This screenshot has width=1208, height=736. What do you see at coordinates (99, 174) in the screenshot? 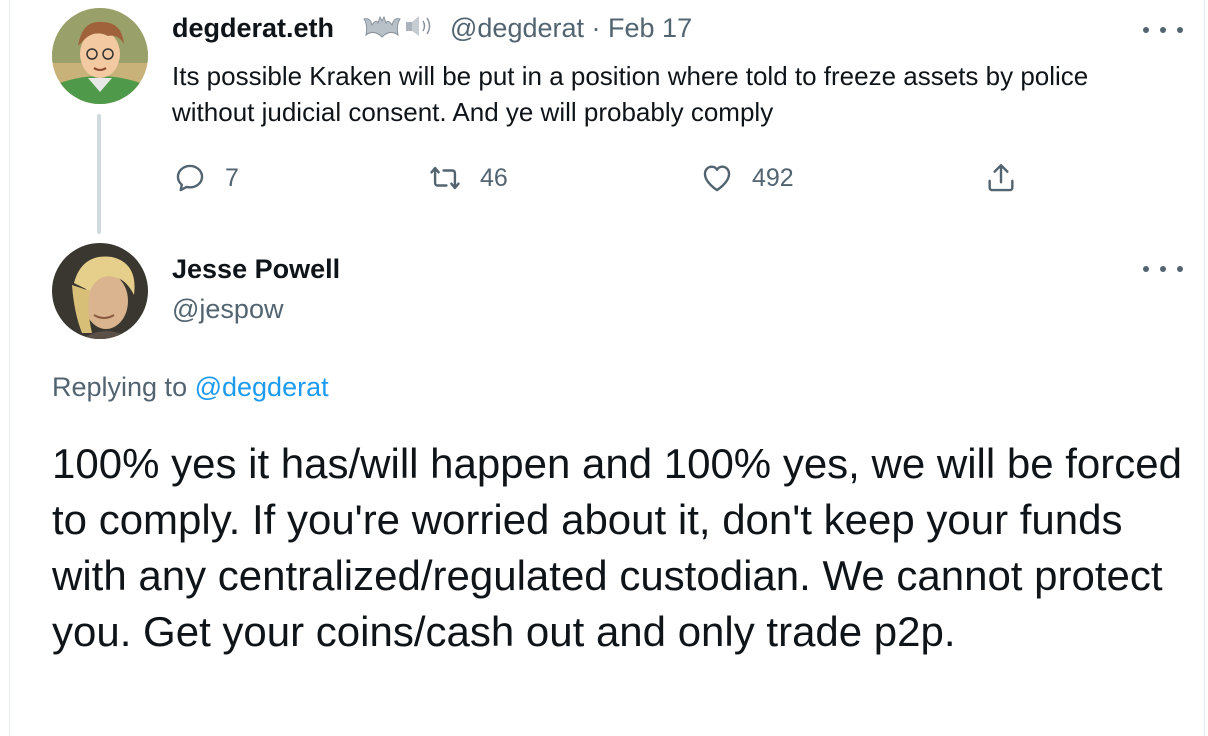
I see `thread-connector` at bounding box center [99, 174].